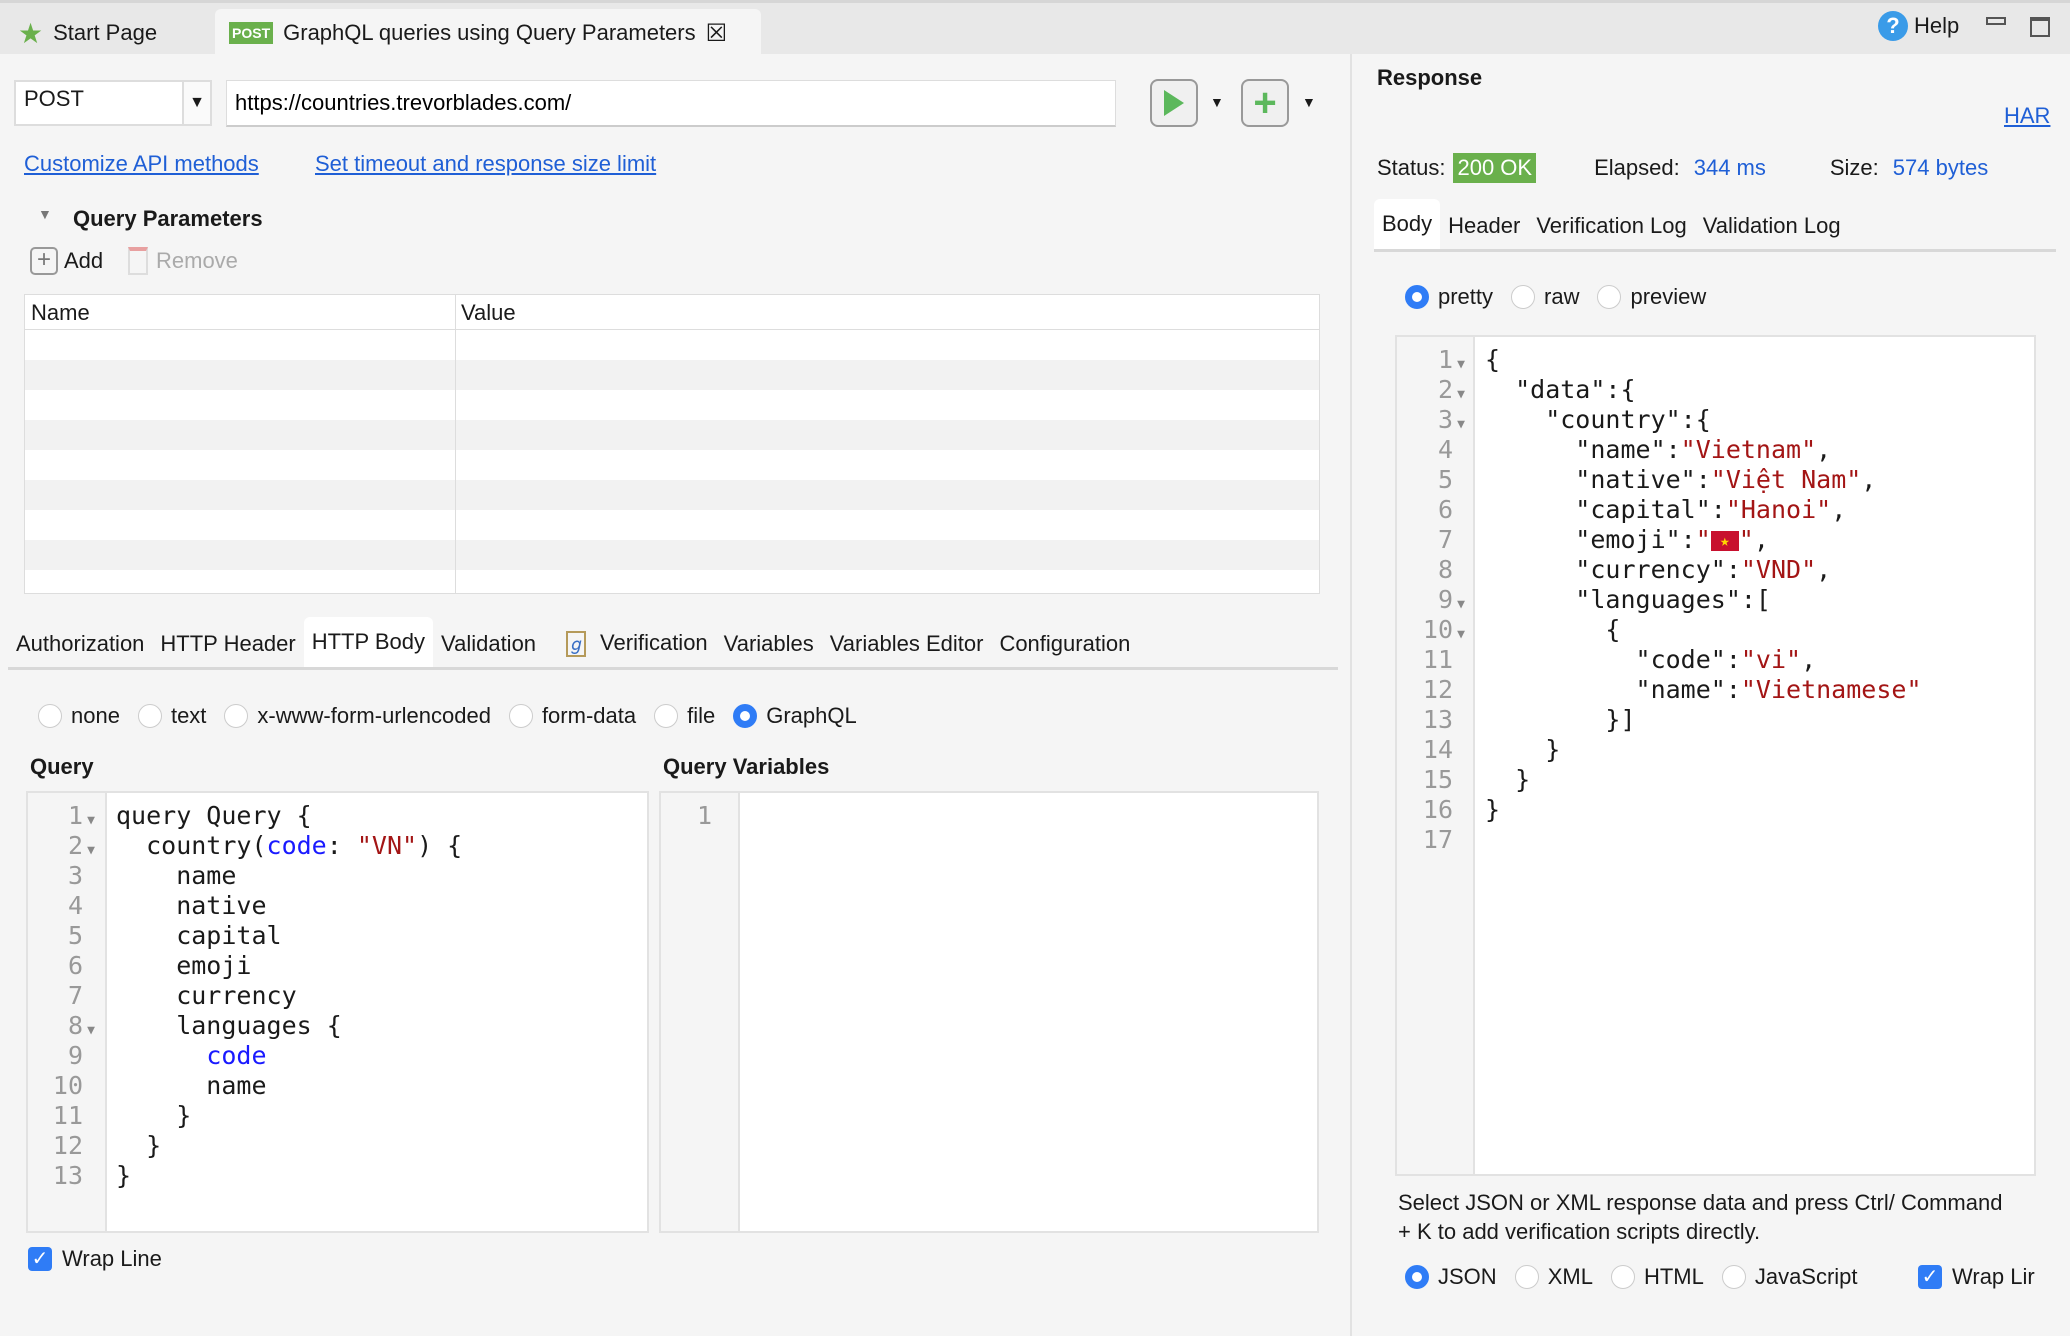  What do you see at coordinates (684, 716) in the screenshot?
I see `body-type-file: file` at bounding box center [684, 716].